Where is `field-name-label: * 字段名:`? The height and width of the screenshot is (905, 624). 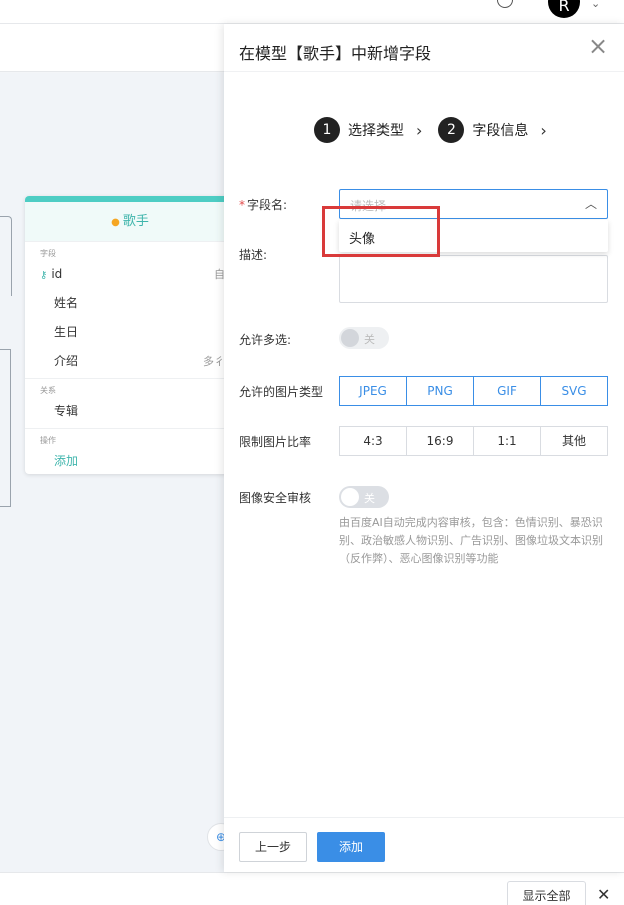
field-name-label: * 字段名: is located at coordinates (263, 204).